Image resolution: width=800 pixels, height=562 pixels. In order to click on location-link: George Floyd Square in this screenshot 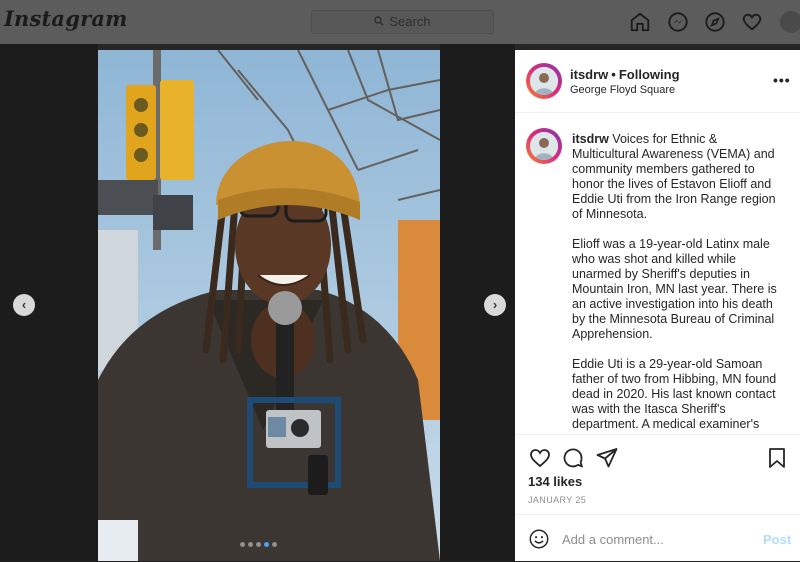, I will do `click(622, 90)`.